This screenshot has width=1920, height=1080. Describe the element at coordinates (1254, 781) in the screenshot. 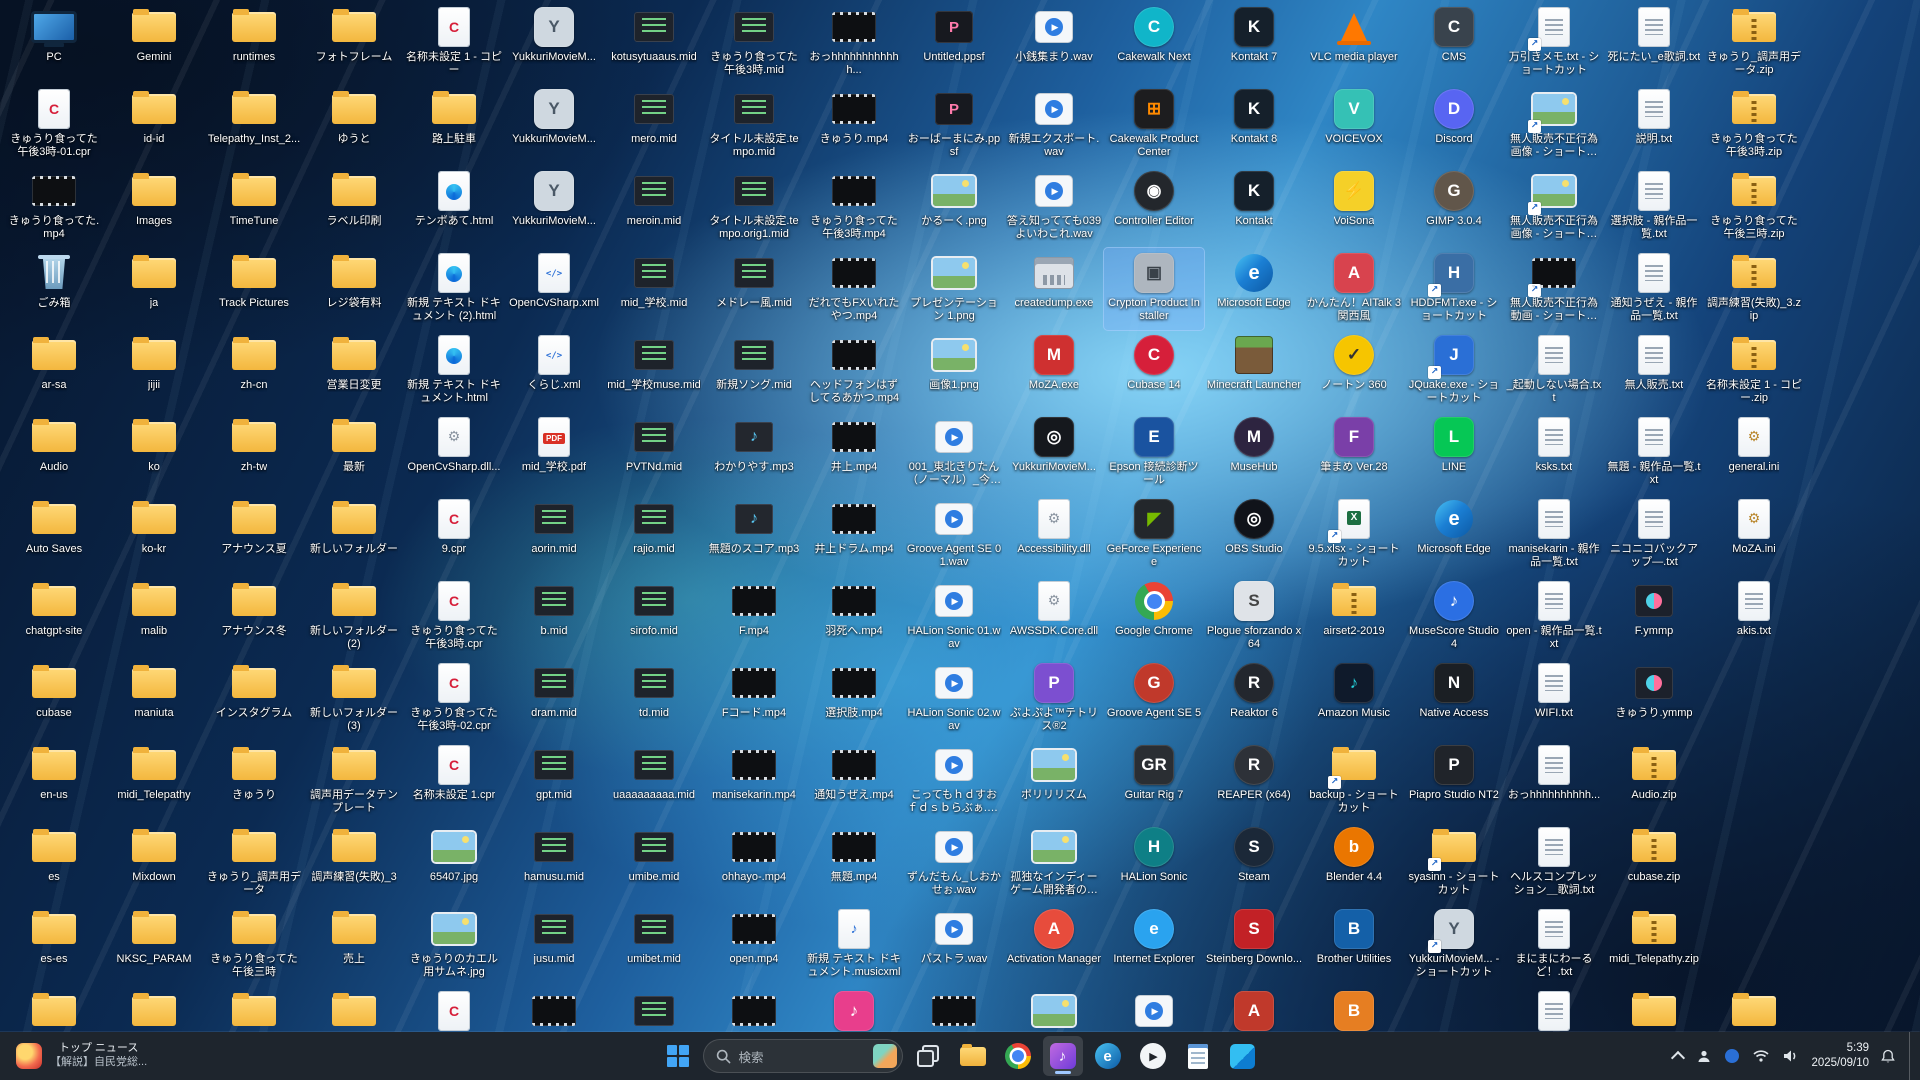

I see `desktop-icon: R REAPER (x64)` at that location.